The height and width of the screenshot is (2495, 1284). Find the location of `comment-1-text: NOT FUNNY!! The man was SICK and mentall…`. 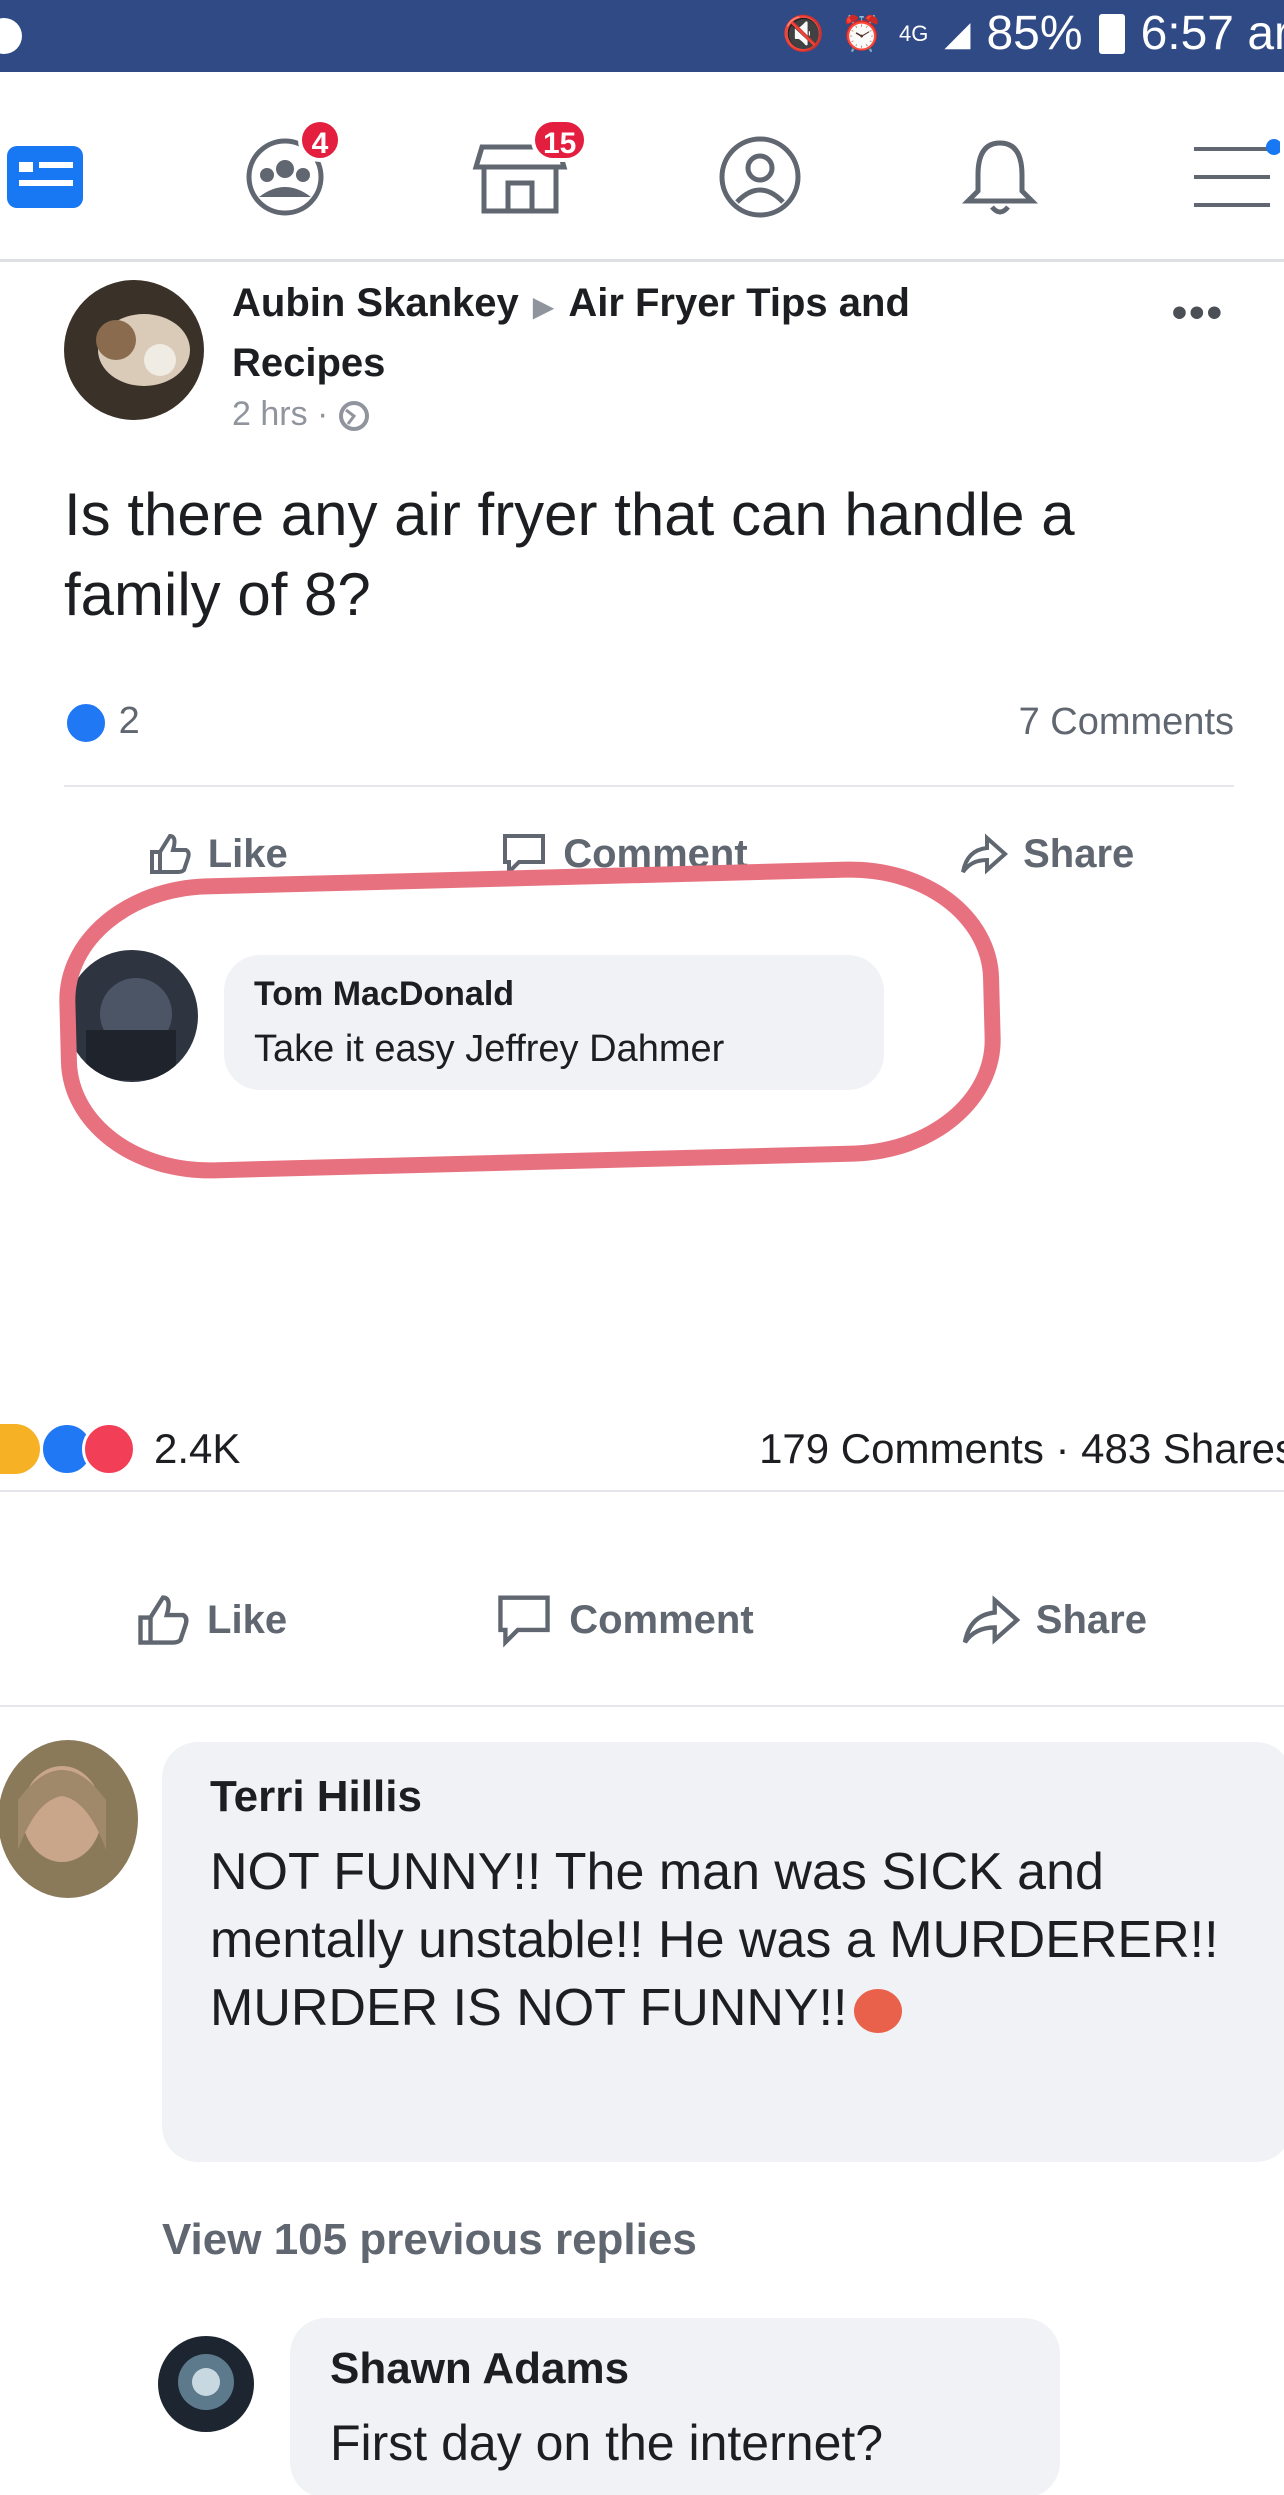

comment-1-text: NOT FUNNY!! The man was SICK and mentall… is located at coordinates (714, 1940).